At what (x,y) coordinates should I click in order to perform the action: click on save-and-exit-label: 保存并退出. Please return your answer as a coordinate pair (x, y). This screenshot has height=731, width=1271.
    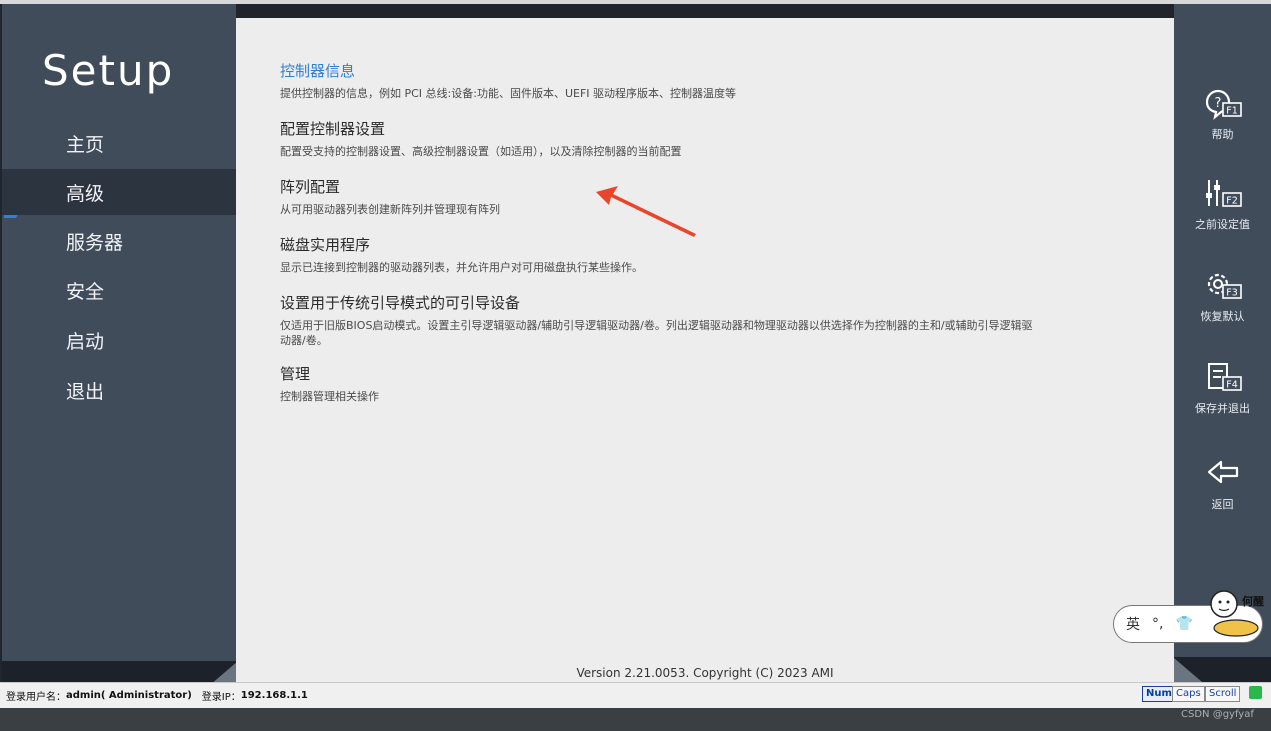
    Looking at the image, I should click on (1222, 408).